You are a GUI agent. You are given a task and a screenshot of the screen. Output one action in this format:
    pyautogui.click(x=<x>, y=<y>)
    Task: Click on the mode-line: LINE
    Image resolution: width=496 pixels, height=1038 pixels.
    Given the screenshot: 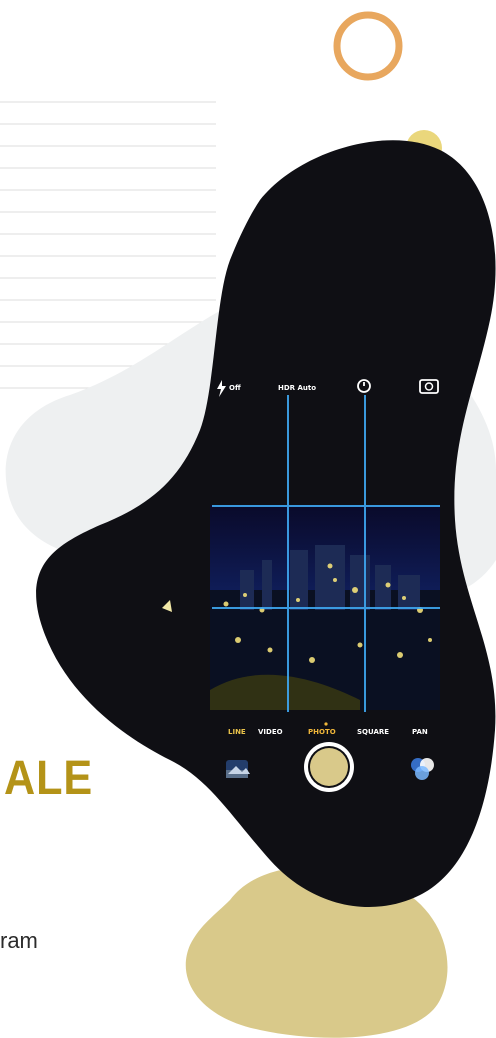 What is the action you would take?
    pyautogui.click(x=237, y=732)
    